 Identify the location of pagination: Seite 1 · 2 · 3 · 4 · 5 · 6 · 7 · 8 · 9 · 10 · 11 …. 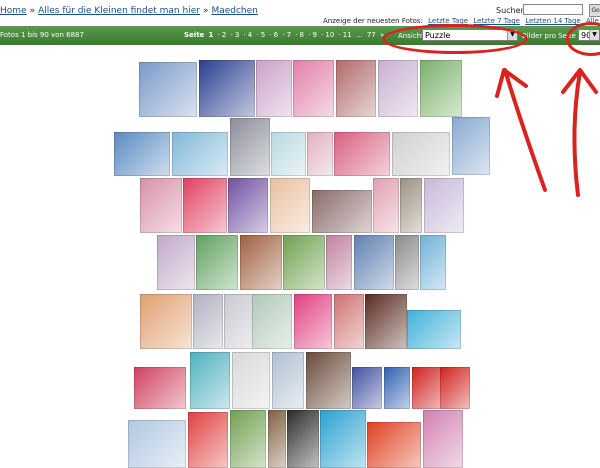
(284, 35).